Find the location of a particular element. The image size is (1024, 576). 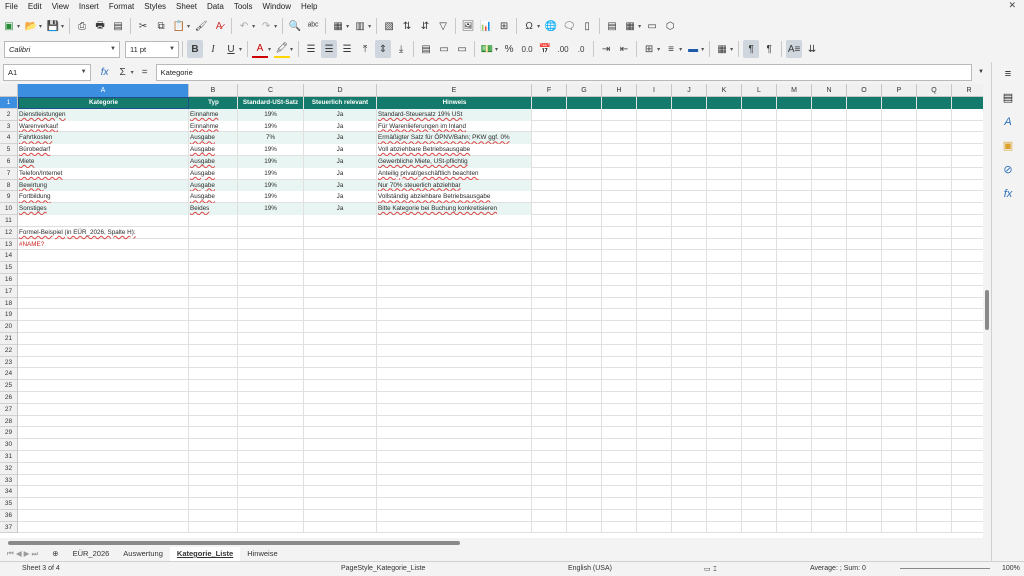

borders-icon: ⊞ is located at coordinates (649, 49).